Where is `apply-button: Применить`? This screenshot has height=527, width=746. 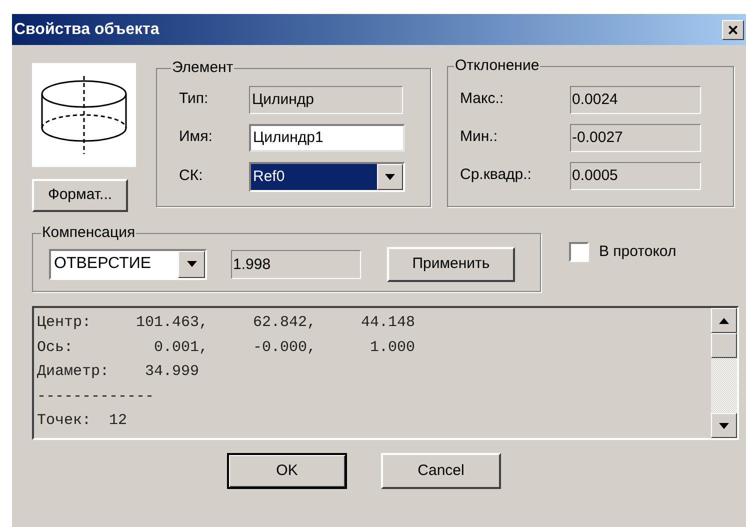 apply-button: Применить is located at coordinates (451, 264).